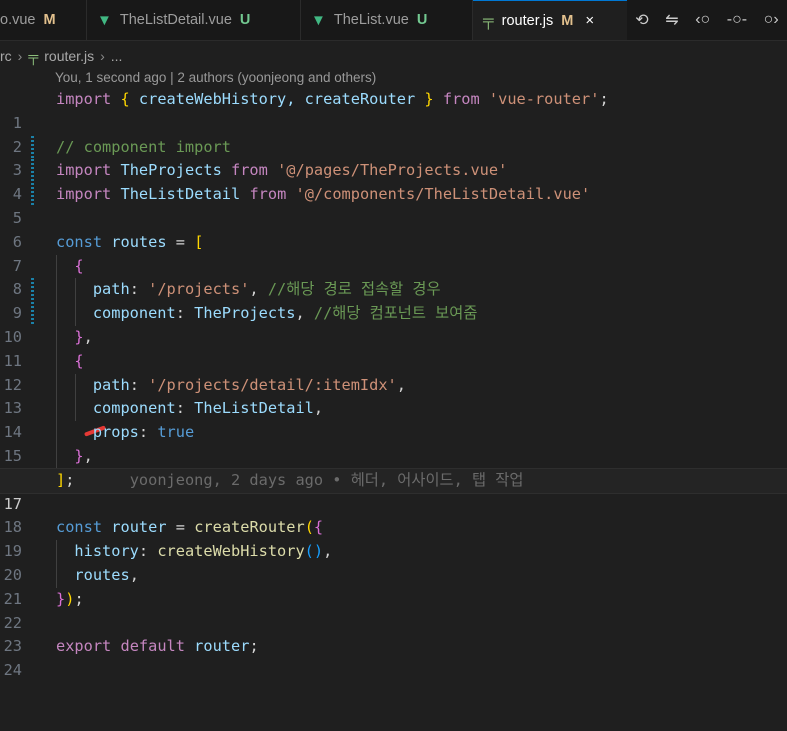 The image size is (787, 731). Describe the element at coordinates (393, 395) in the screenshot. I see `code-line: 13 path: '/projects/detail/:itemIdx',` at that location.